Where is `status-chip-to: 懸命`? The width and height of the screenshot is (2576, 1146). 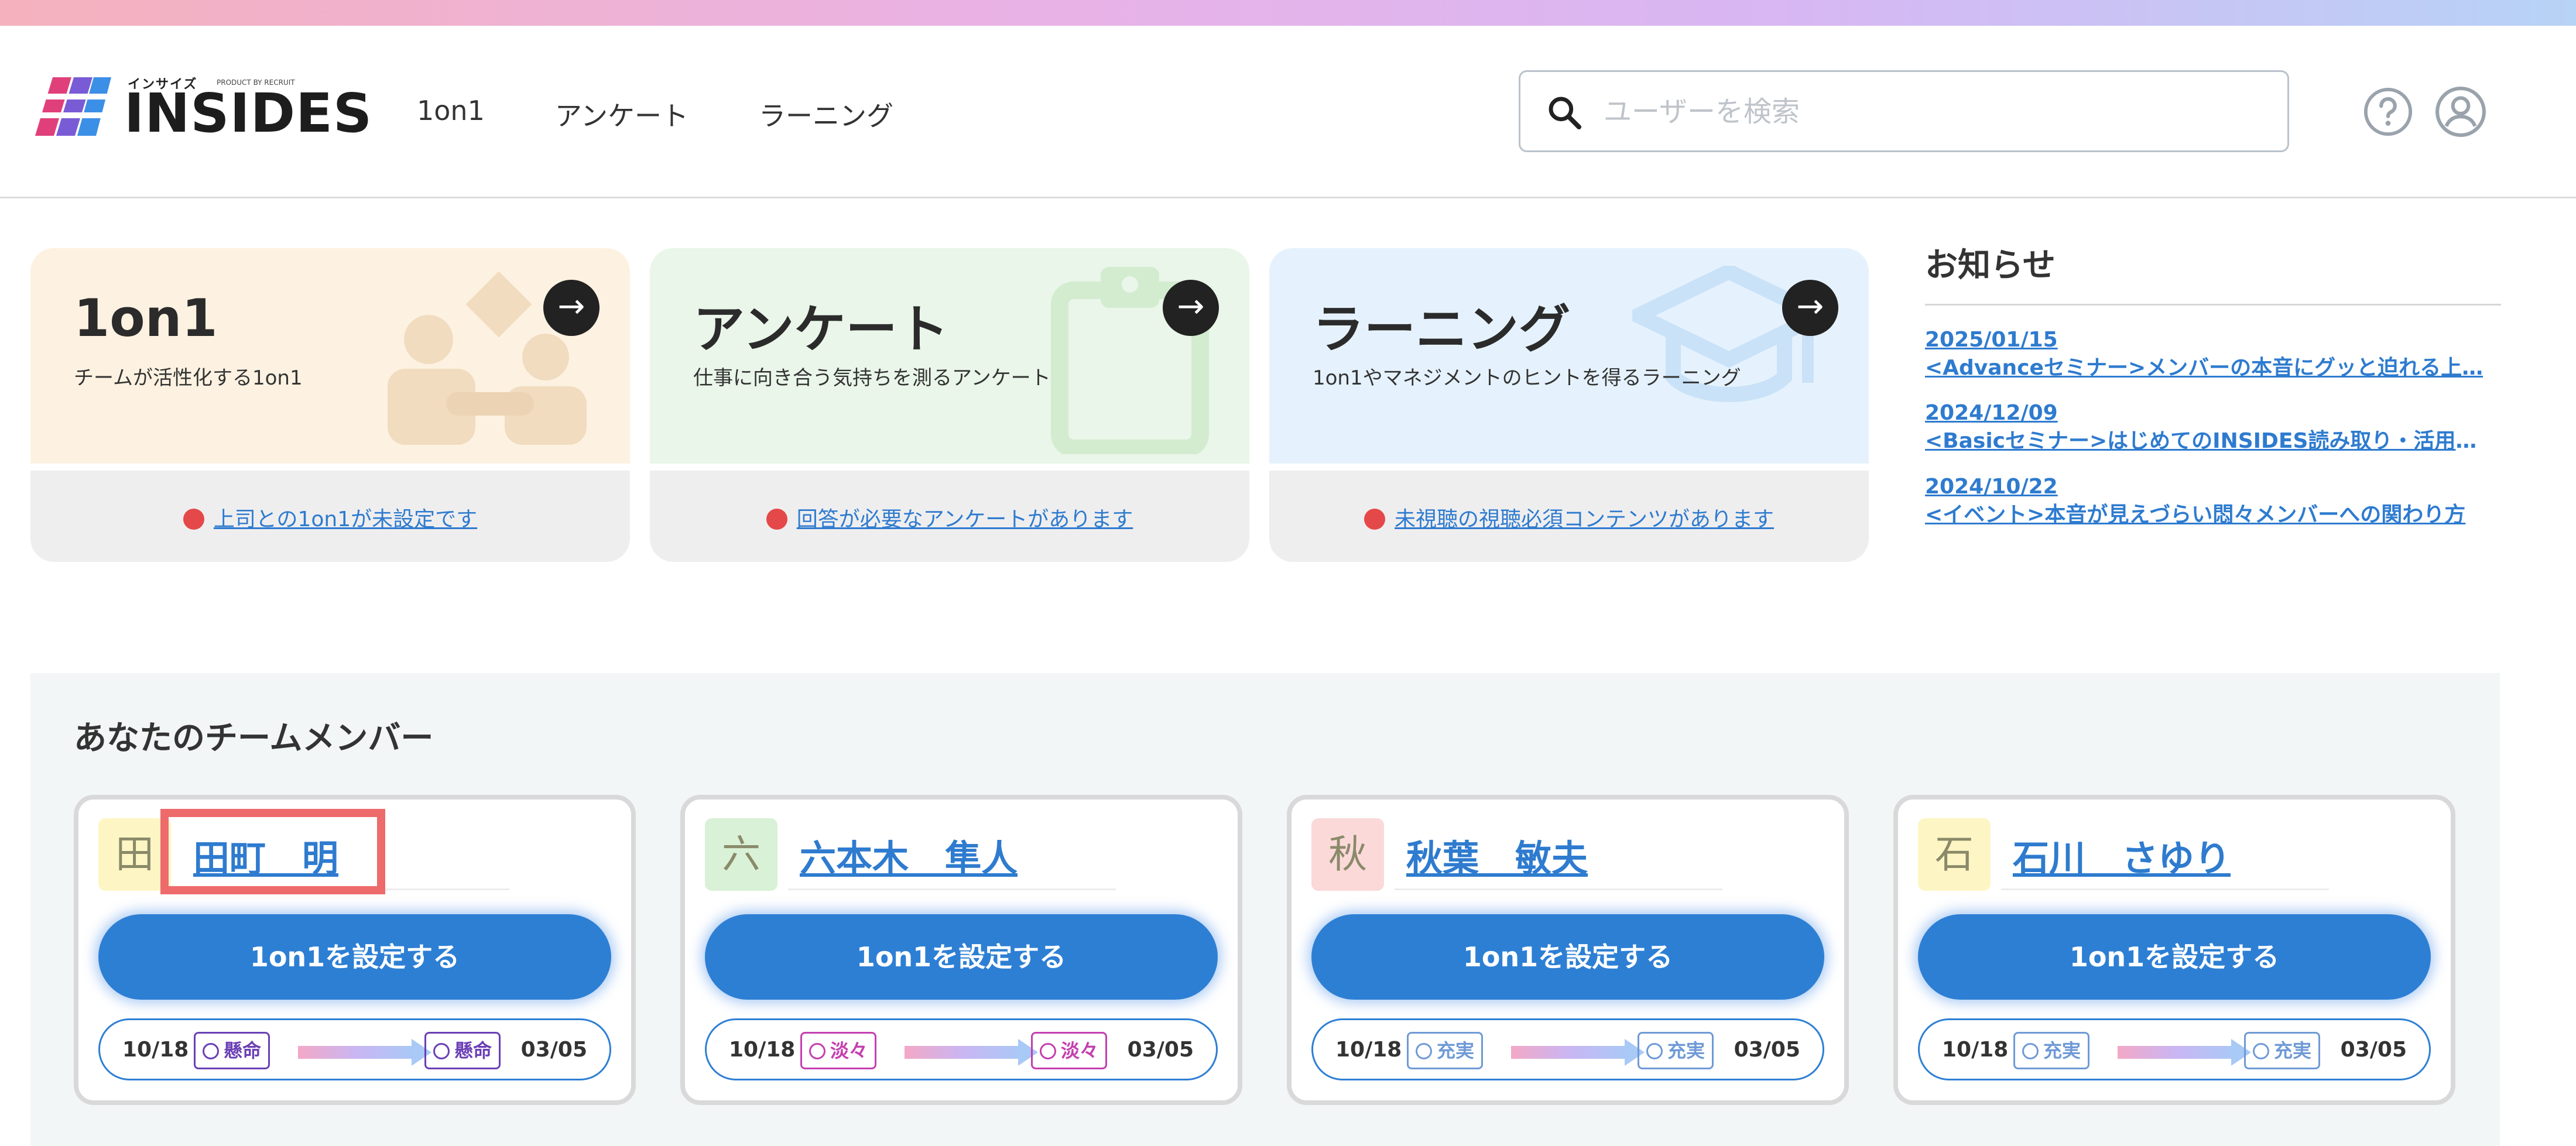 status-chip-to: 懸命 is located at coordinates (462, 1050).